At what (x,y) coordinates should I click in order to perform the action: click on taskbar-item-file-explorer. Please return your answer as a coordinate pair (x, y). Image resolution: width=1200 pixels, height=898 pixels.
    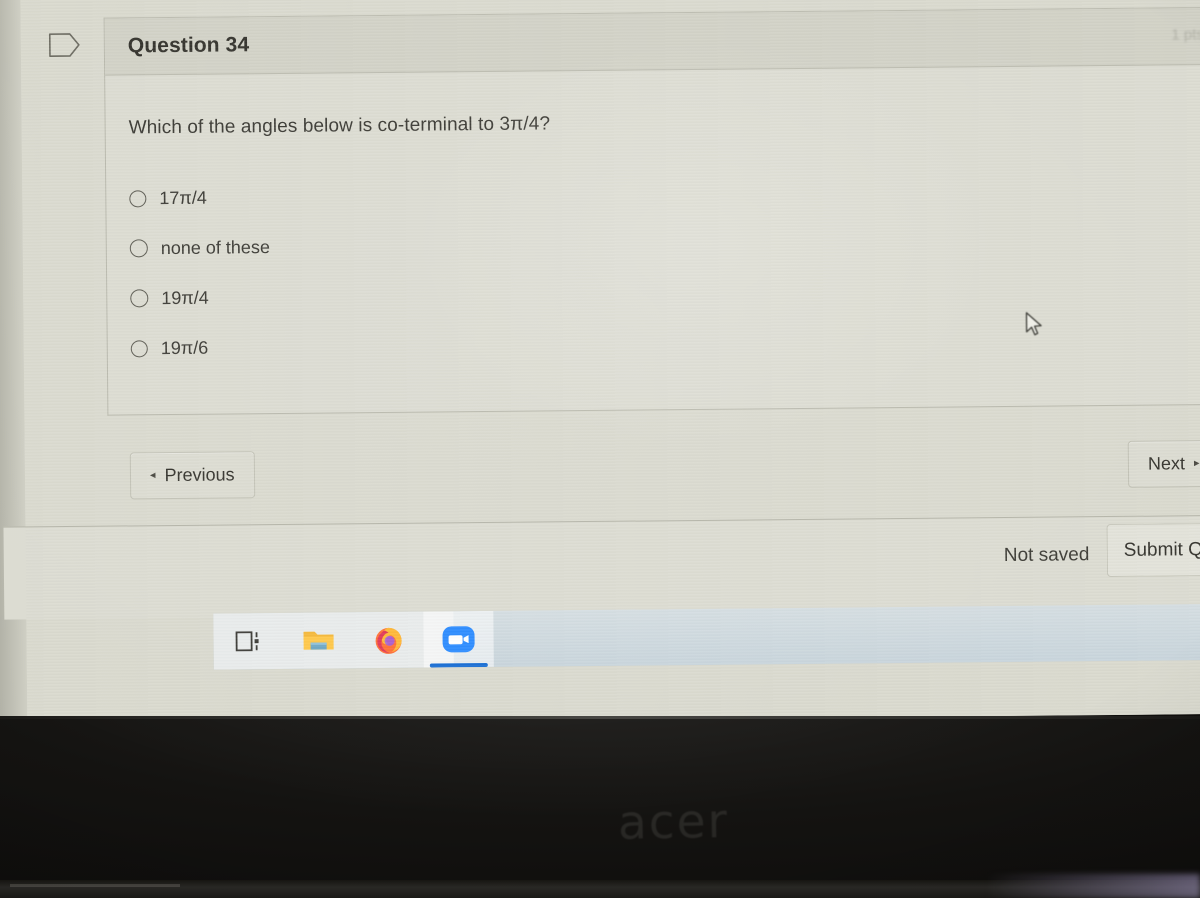
    Looking at the image, I should click on (318, 640).